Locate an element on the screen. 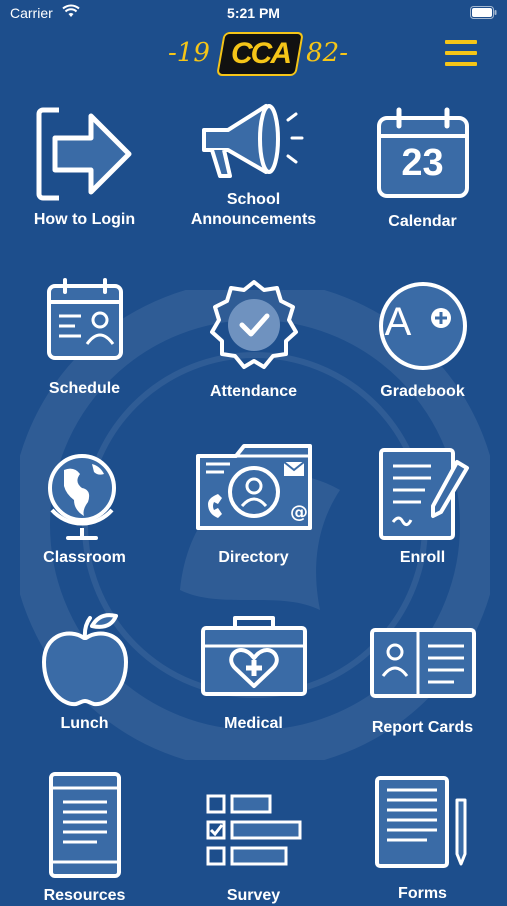  tile-report-cards: Report Cards is located at coordinates (422, 675).